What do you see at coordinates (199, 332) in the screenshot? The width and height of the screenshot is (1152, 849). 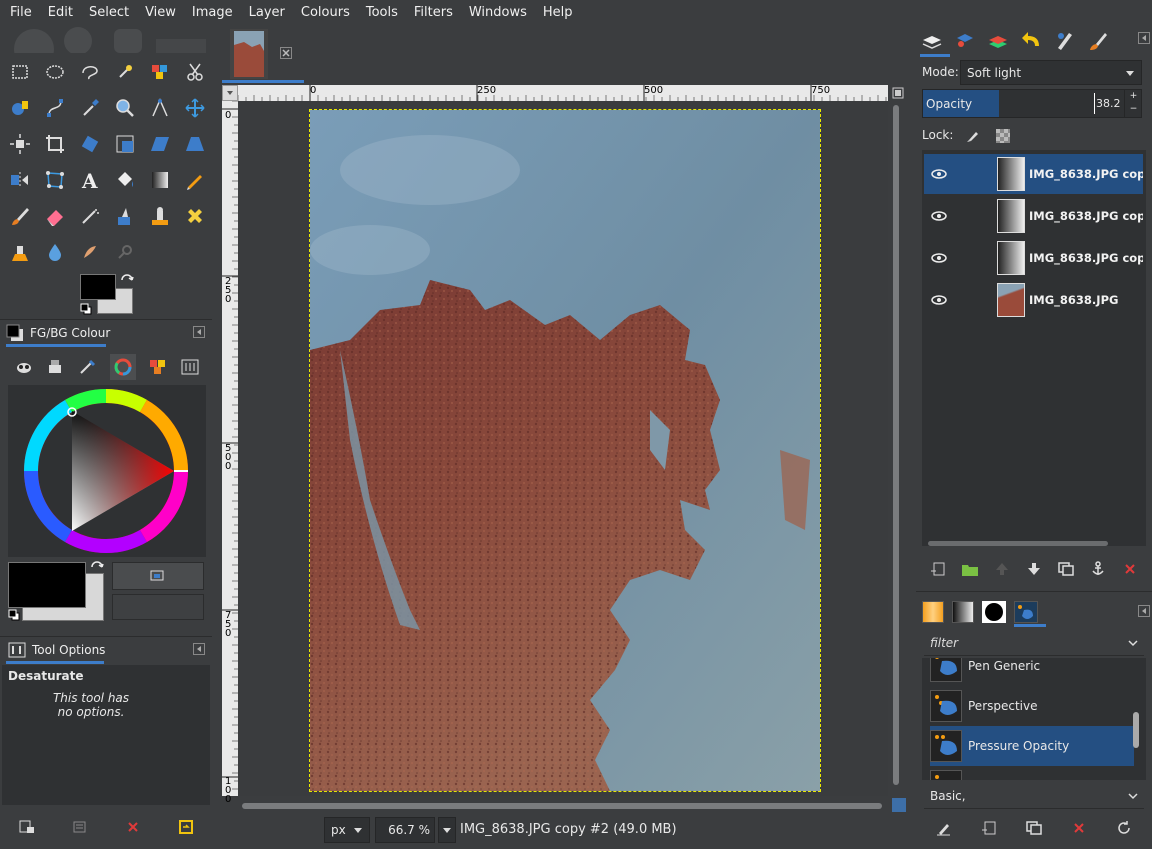 I see `panel-menu-icon` at bounding box center [199, 332].